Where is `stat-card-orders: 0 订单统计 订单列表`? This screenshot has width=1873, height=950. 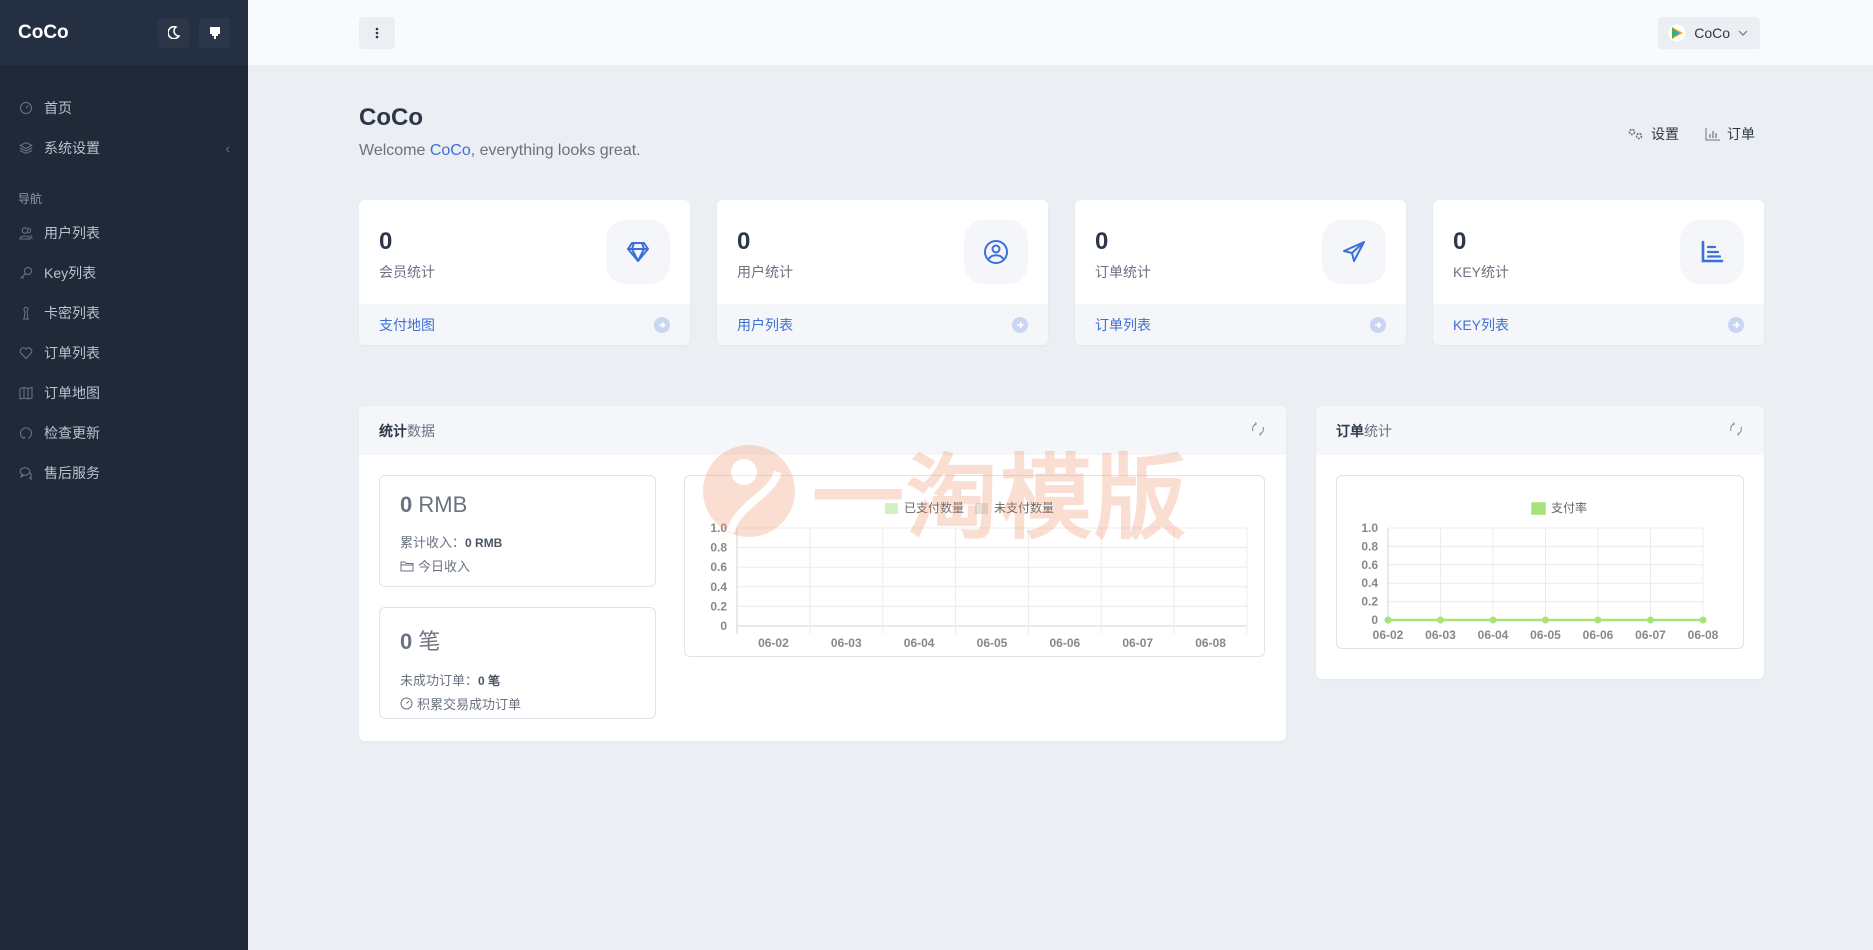
stat-card-orders: 0 订单统计 订单列表 is located at coordinates (1240, 272).